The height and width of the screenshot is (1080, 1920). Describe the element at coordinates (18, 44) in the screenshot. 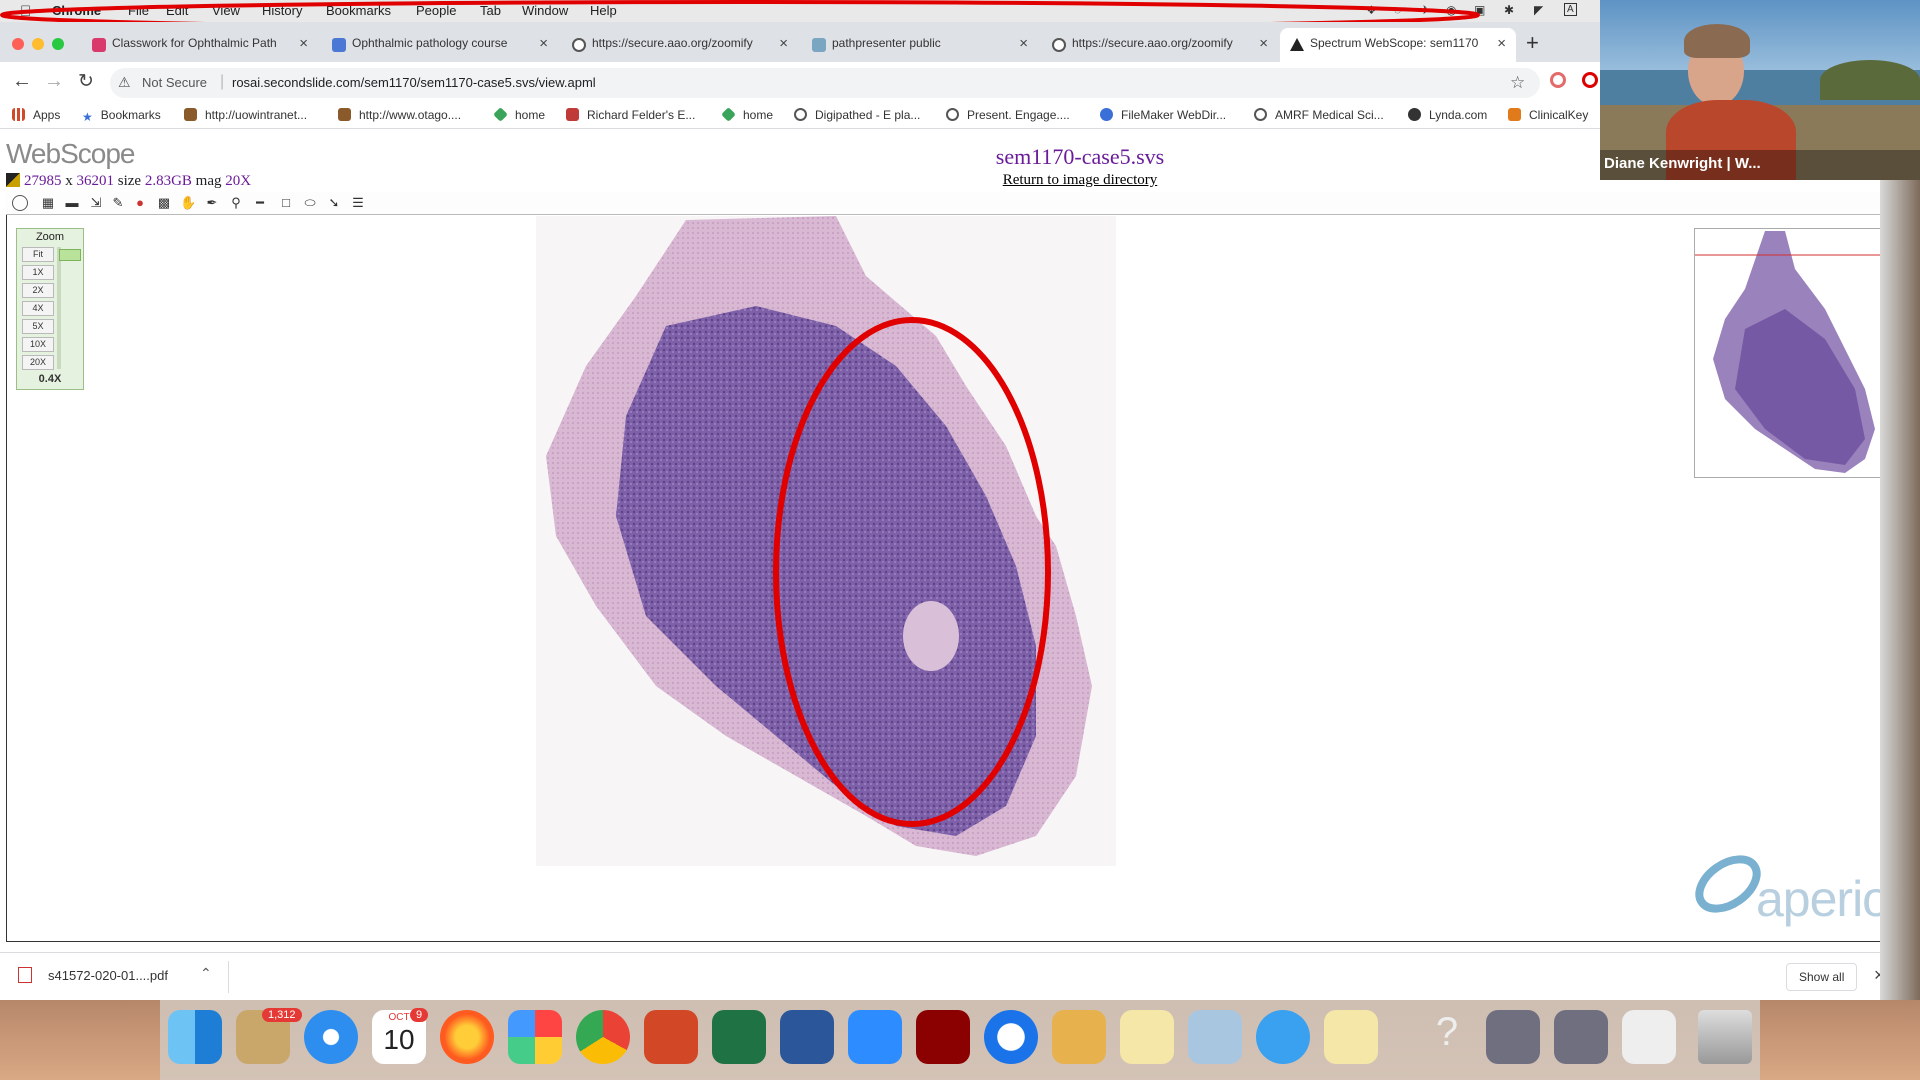

I see `close-window-button` at that location.